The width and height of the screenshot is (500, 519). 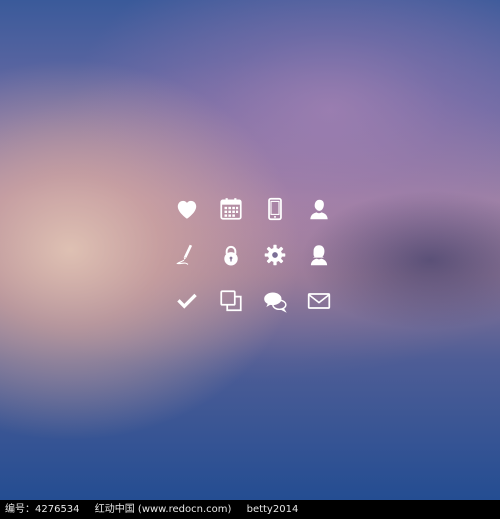 What do you see at coordinates (319, 209) in the screenshot?
I see `user-icon` at bounding box center [319, 209].